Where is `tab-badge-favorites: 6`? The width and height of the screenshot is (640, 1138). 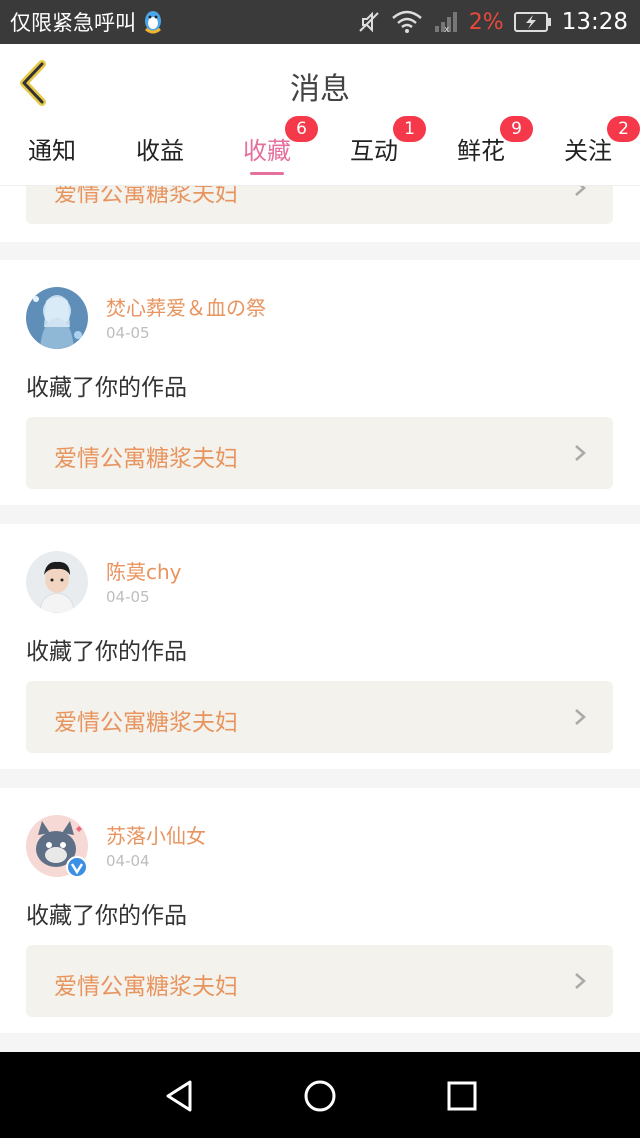
tab-badge-favorites: 6 is located at coordinates (301, 129).